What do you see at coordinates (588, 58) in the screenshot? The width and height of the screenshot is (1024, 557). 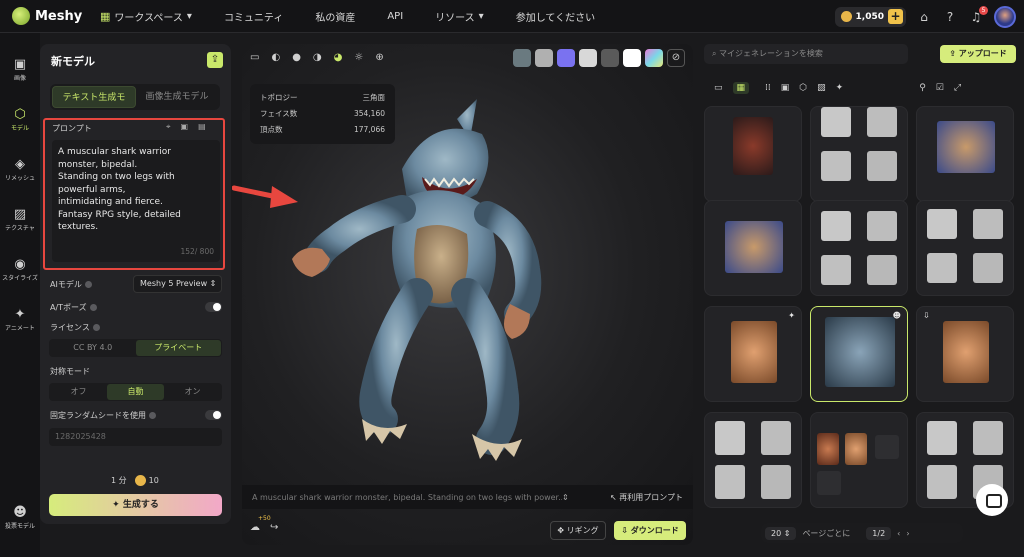 I see `swatch-light` at bounding box center [588, 58].